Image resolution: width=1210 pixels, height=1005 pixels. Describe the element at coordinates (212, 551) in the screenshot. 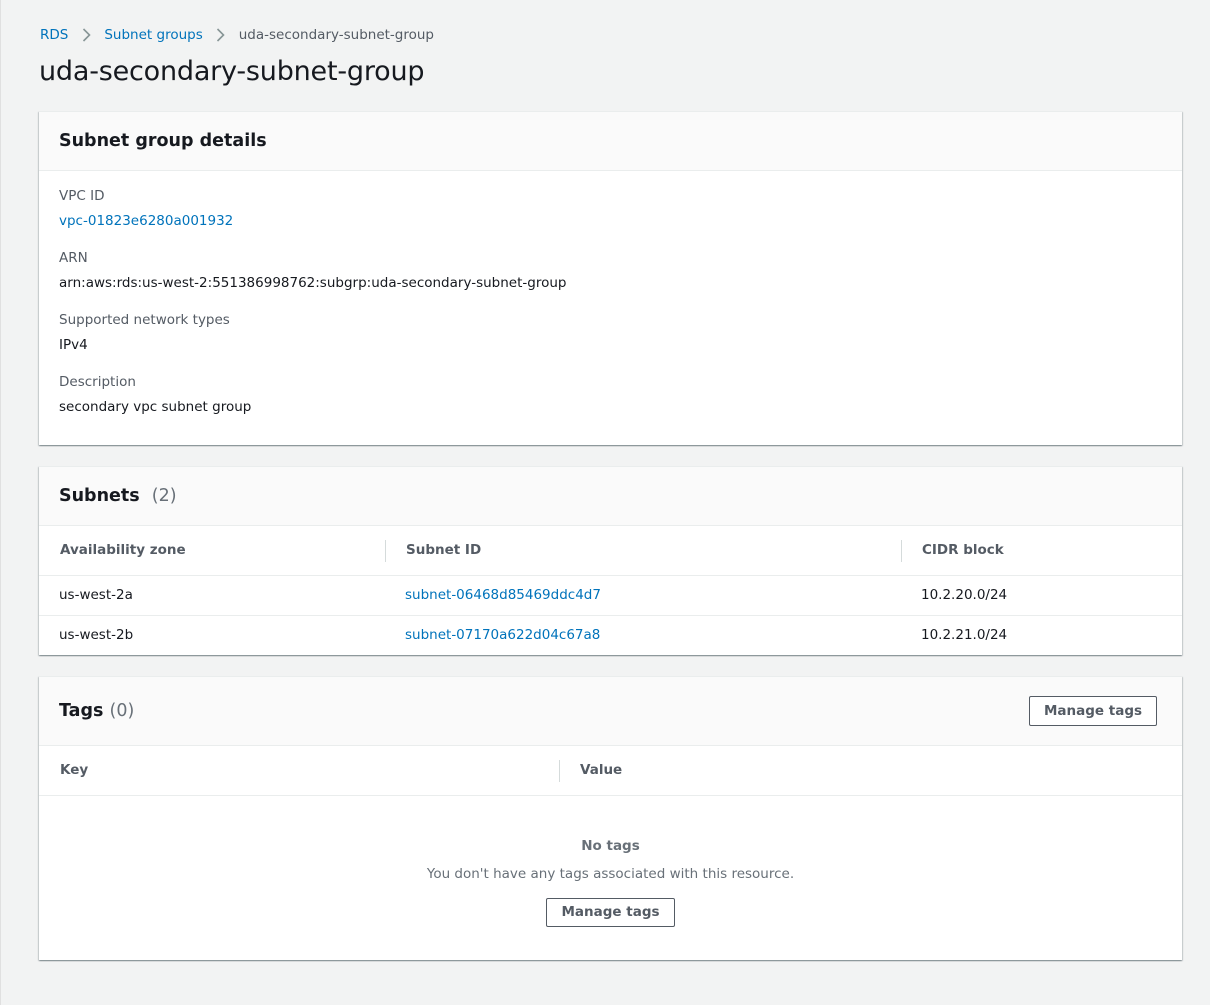

I see `column-header-availability-zone: Availability zone` at that location.